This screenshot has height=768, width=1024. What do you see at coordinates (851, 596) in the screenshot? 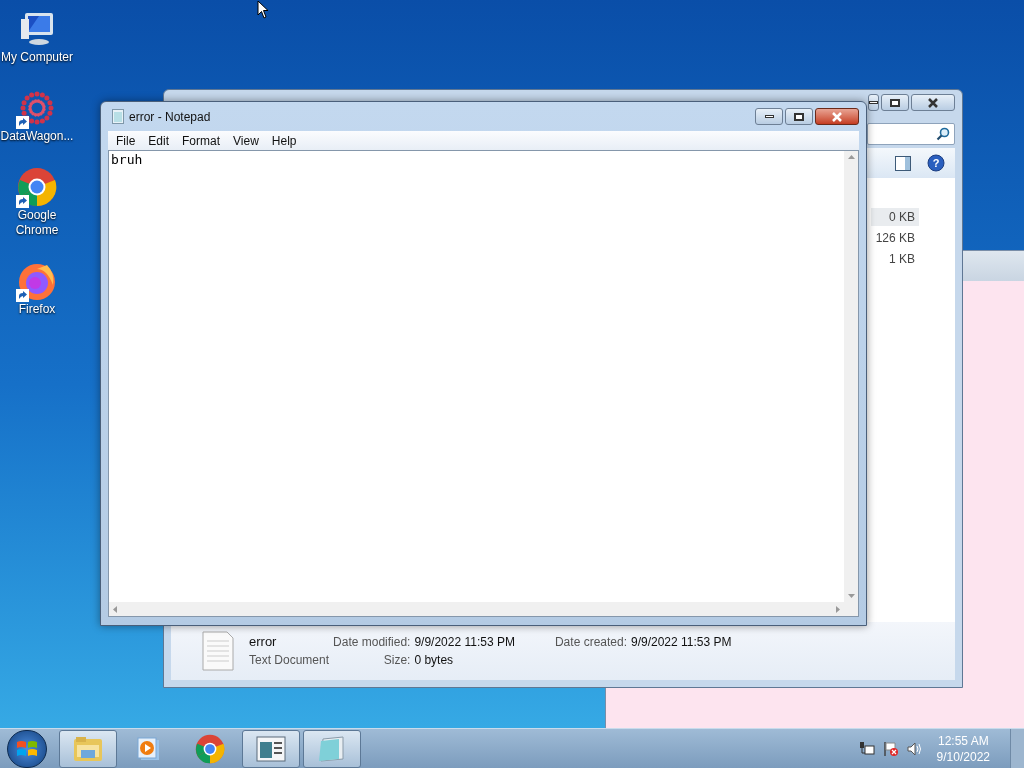
I see `scroll-down-arrow-icon` at bounding box center [851, 596].